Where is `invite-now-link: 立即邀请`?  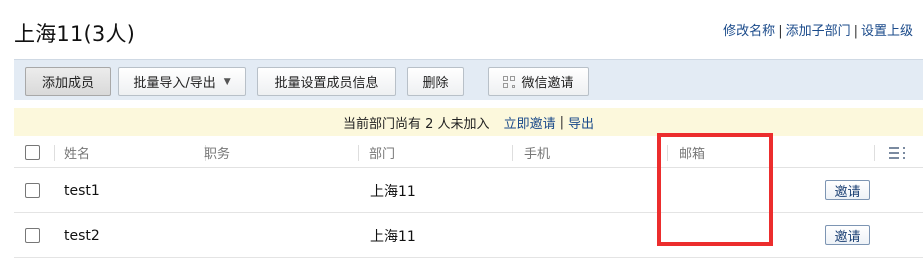 invite-now-link: 立即邀请 is located at coordinates (530, 122).